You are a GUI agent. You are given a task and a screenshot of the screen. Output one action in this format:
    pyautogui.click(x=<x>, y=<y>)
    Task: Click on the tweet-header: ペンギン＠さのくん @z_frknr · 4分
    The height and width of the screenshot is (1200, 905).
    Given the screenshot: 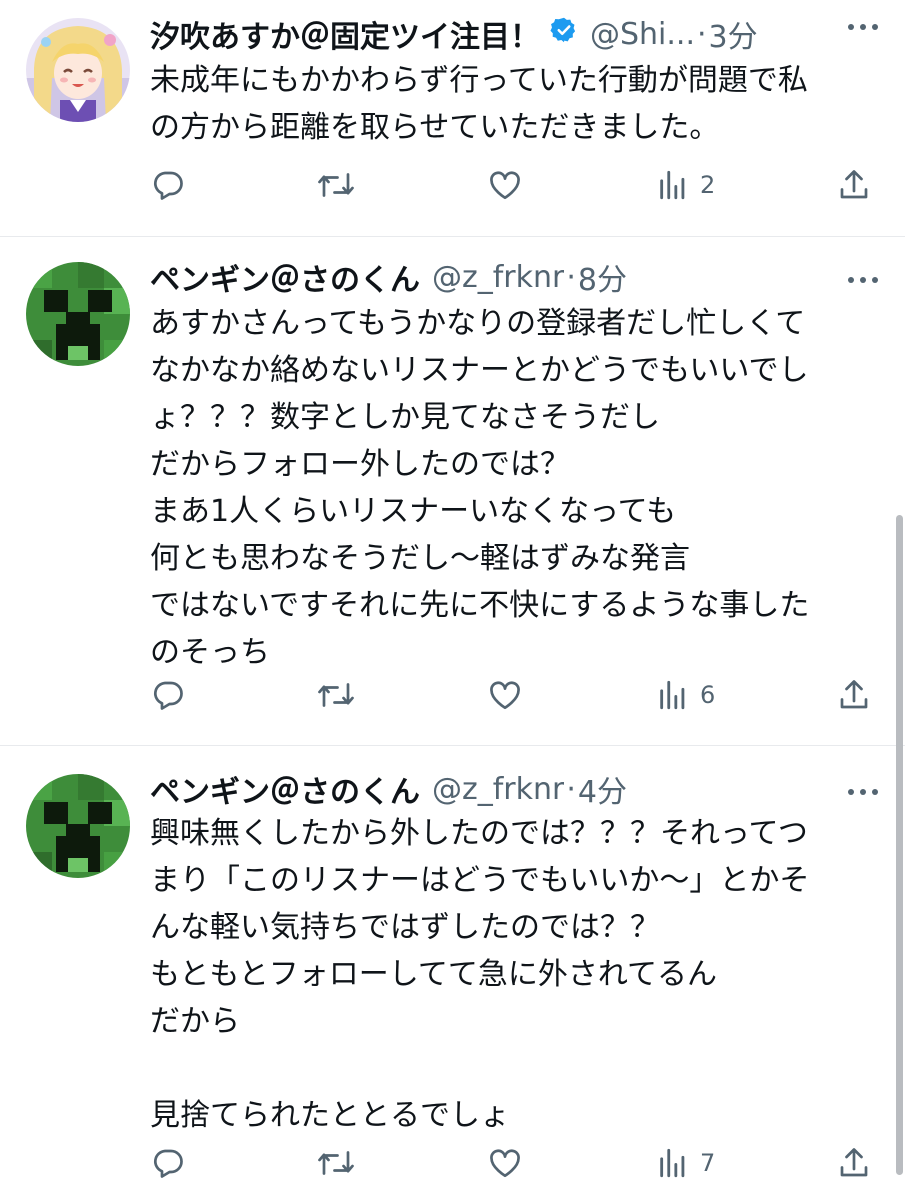 What is the action you would take?
    pyautogui.click(x=517, y=789)
    